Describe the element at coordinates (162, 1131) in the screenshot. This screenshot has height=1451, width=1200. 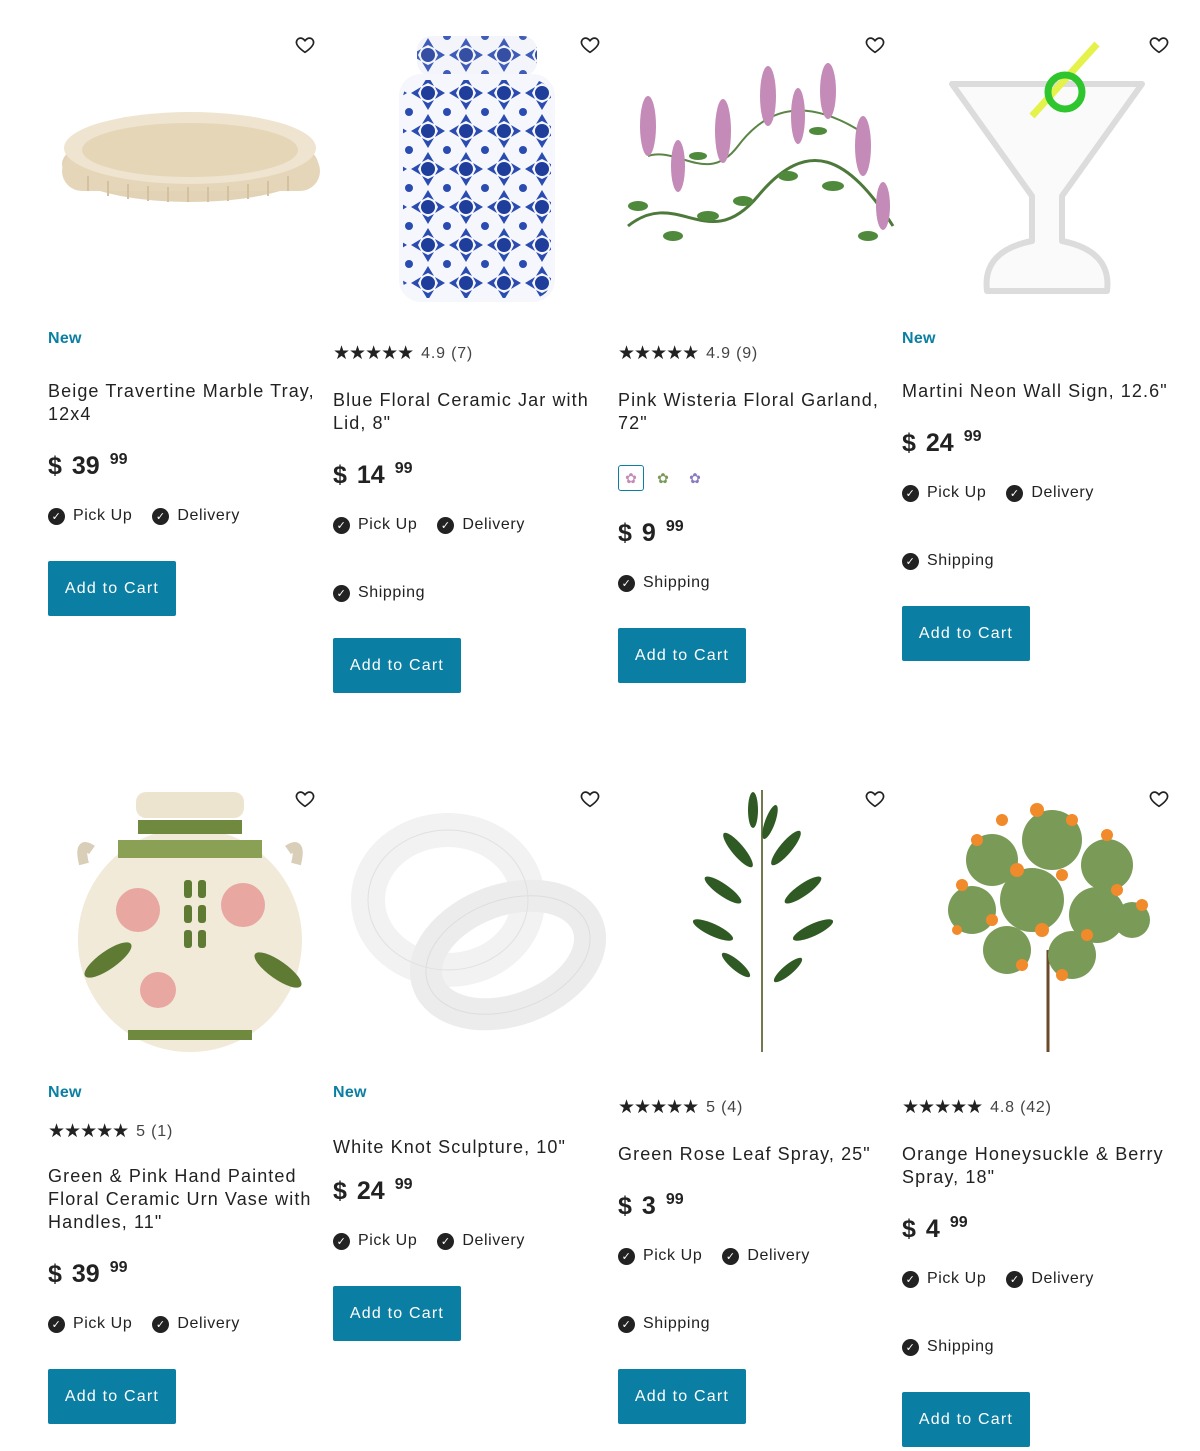
I see `review-count: (1)` at that location.